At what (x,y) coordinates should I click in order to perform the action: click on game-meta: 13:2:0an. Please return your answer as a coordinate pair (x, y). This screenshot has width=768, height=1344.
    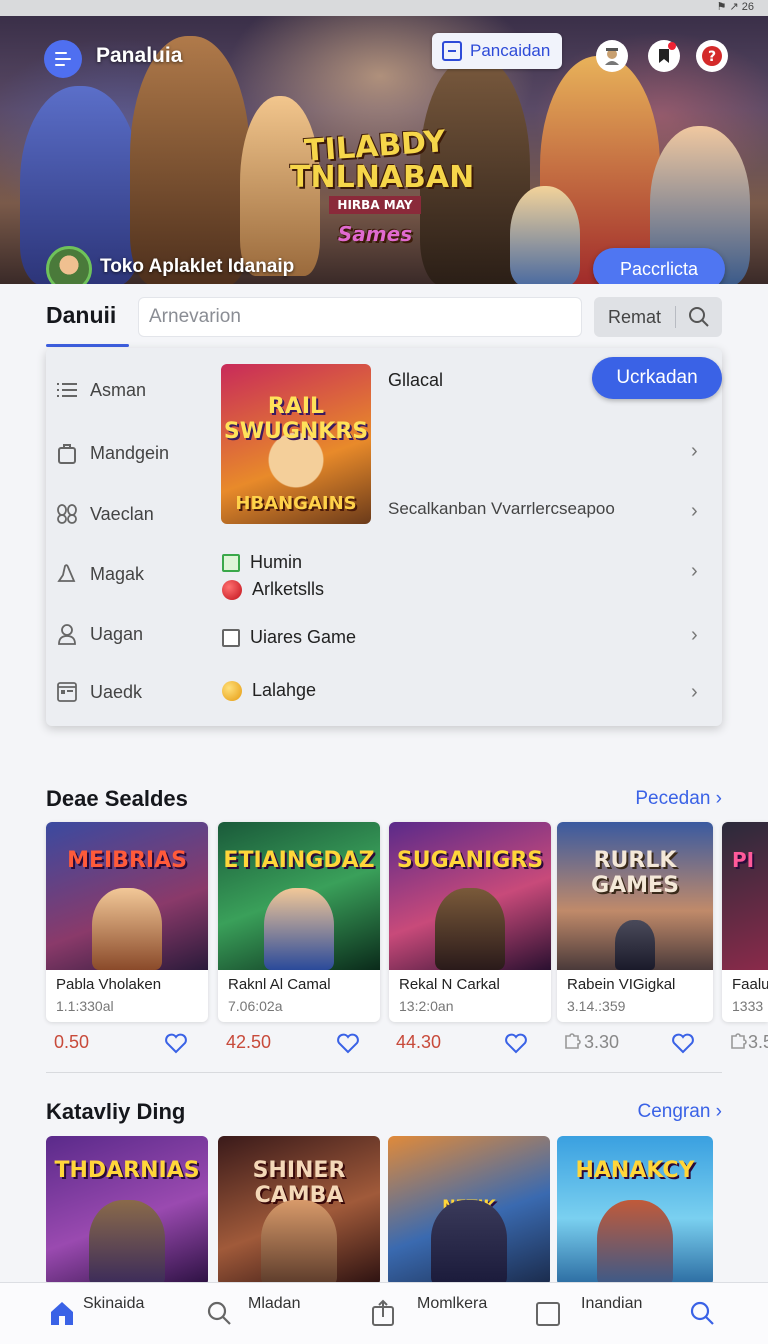
    Looking at the image, I should click on (426, 1006).